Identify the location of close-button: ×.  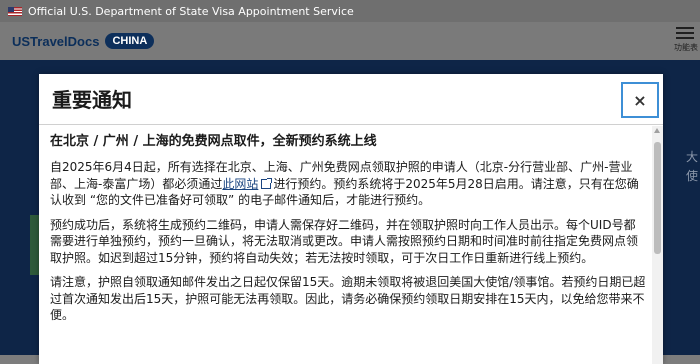
(640, 100).